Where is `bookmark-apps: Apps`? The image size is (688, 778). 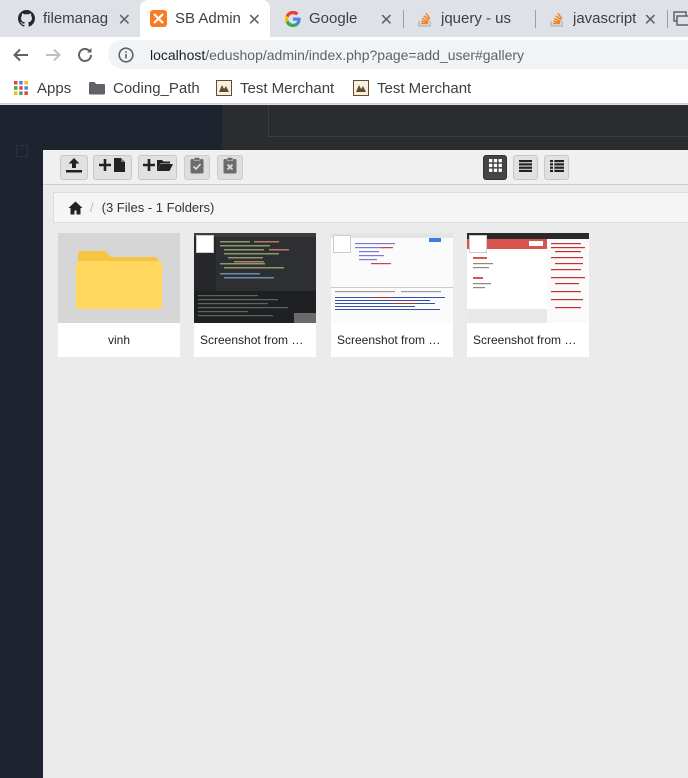
bookmark-apps: Apps is located at coordinates (42, 88).